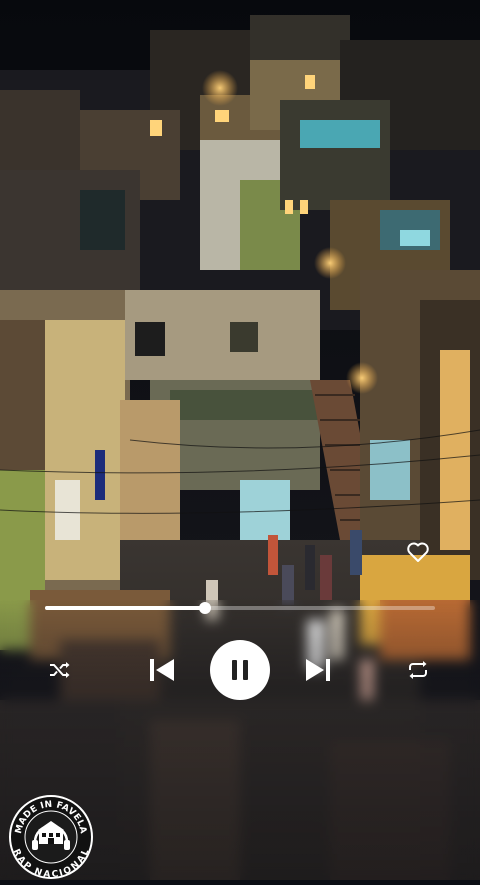  I want to click on shuffle-button, so click(60, 670).